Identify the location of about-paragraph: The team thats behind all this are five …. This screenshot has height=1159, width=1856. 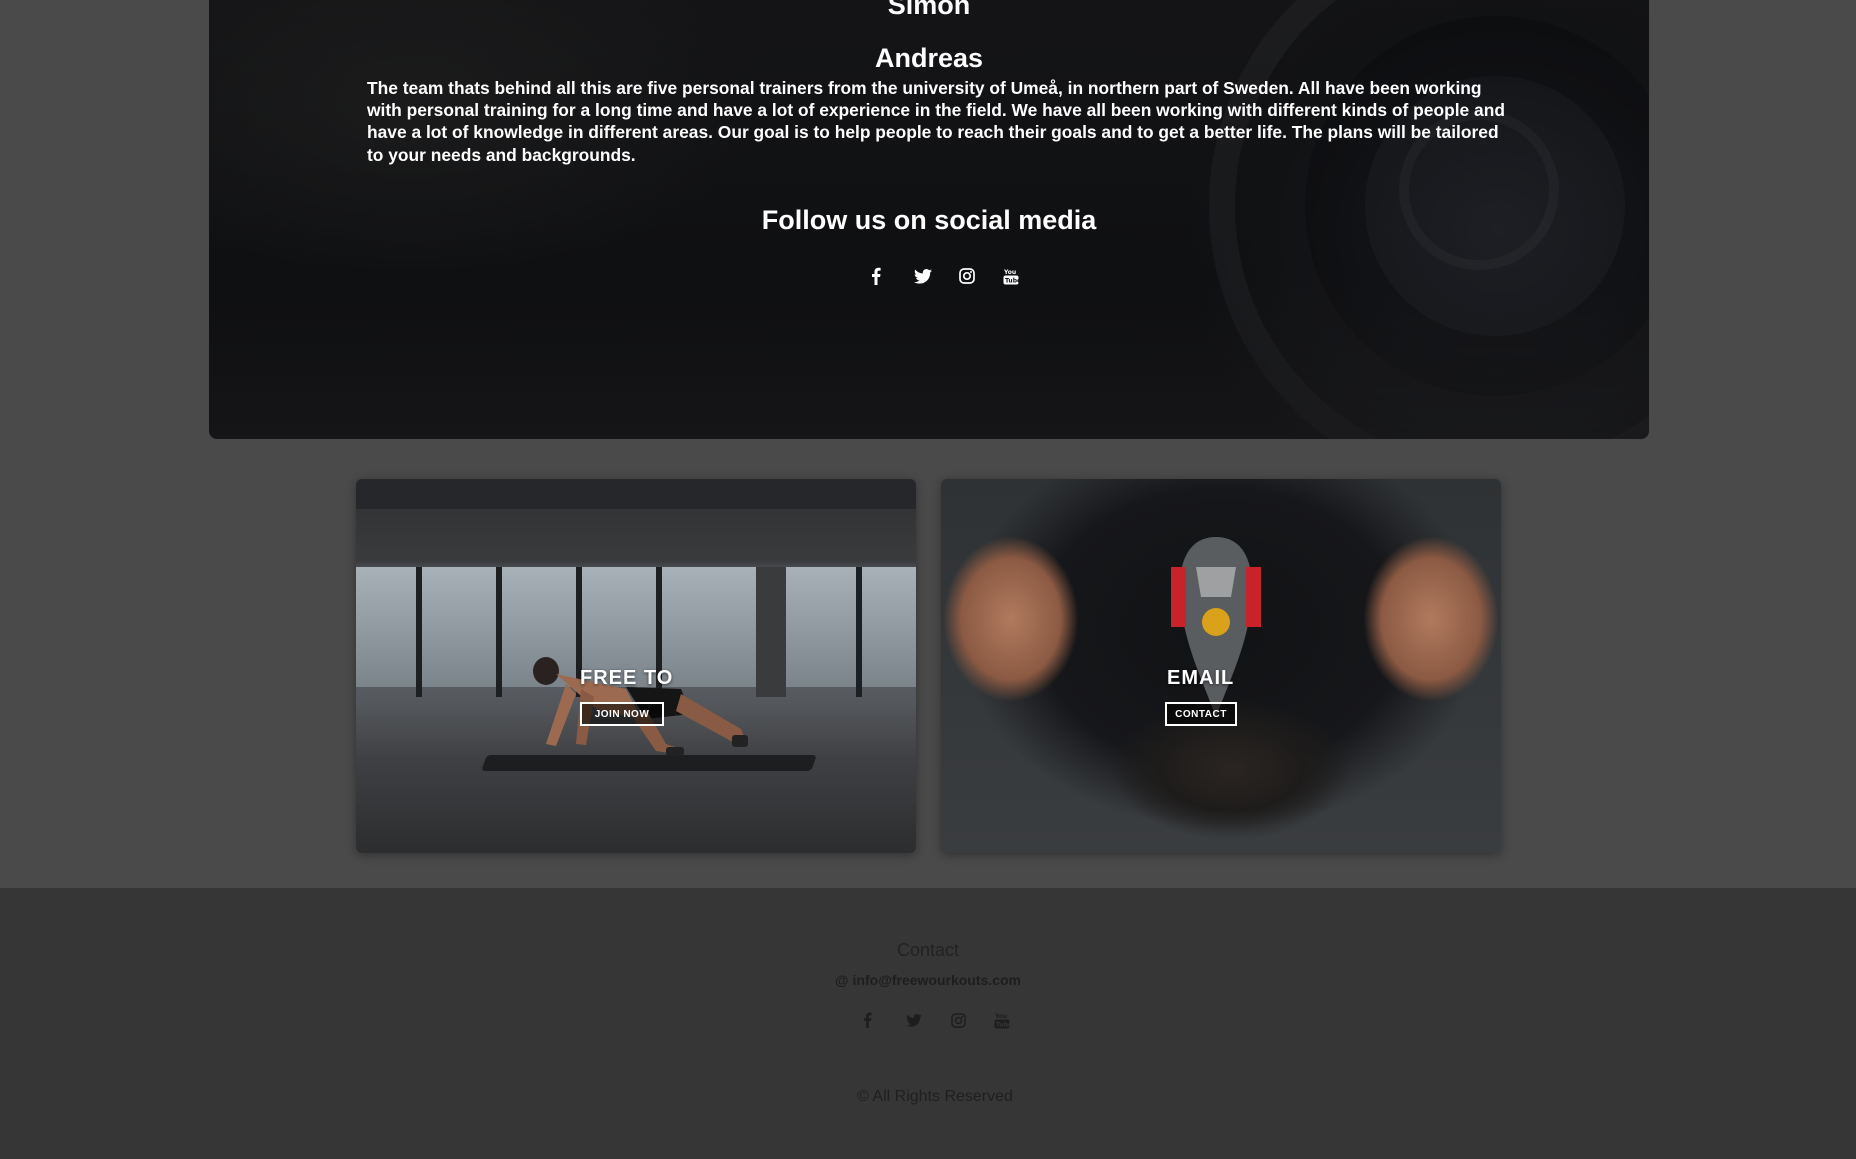
(936, 121).